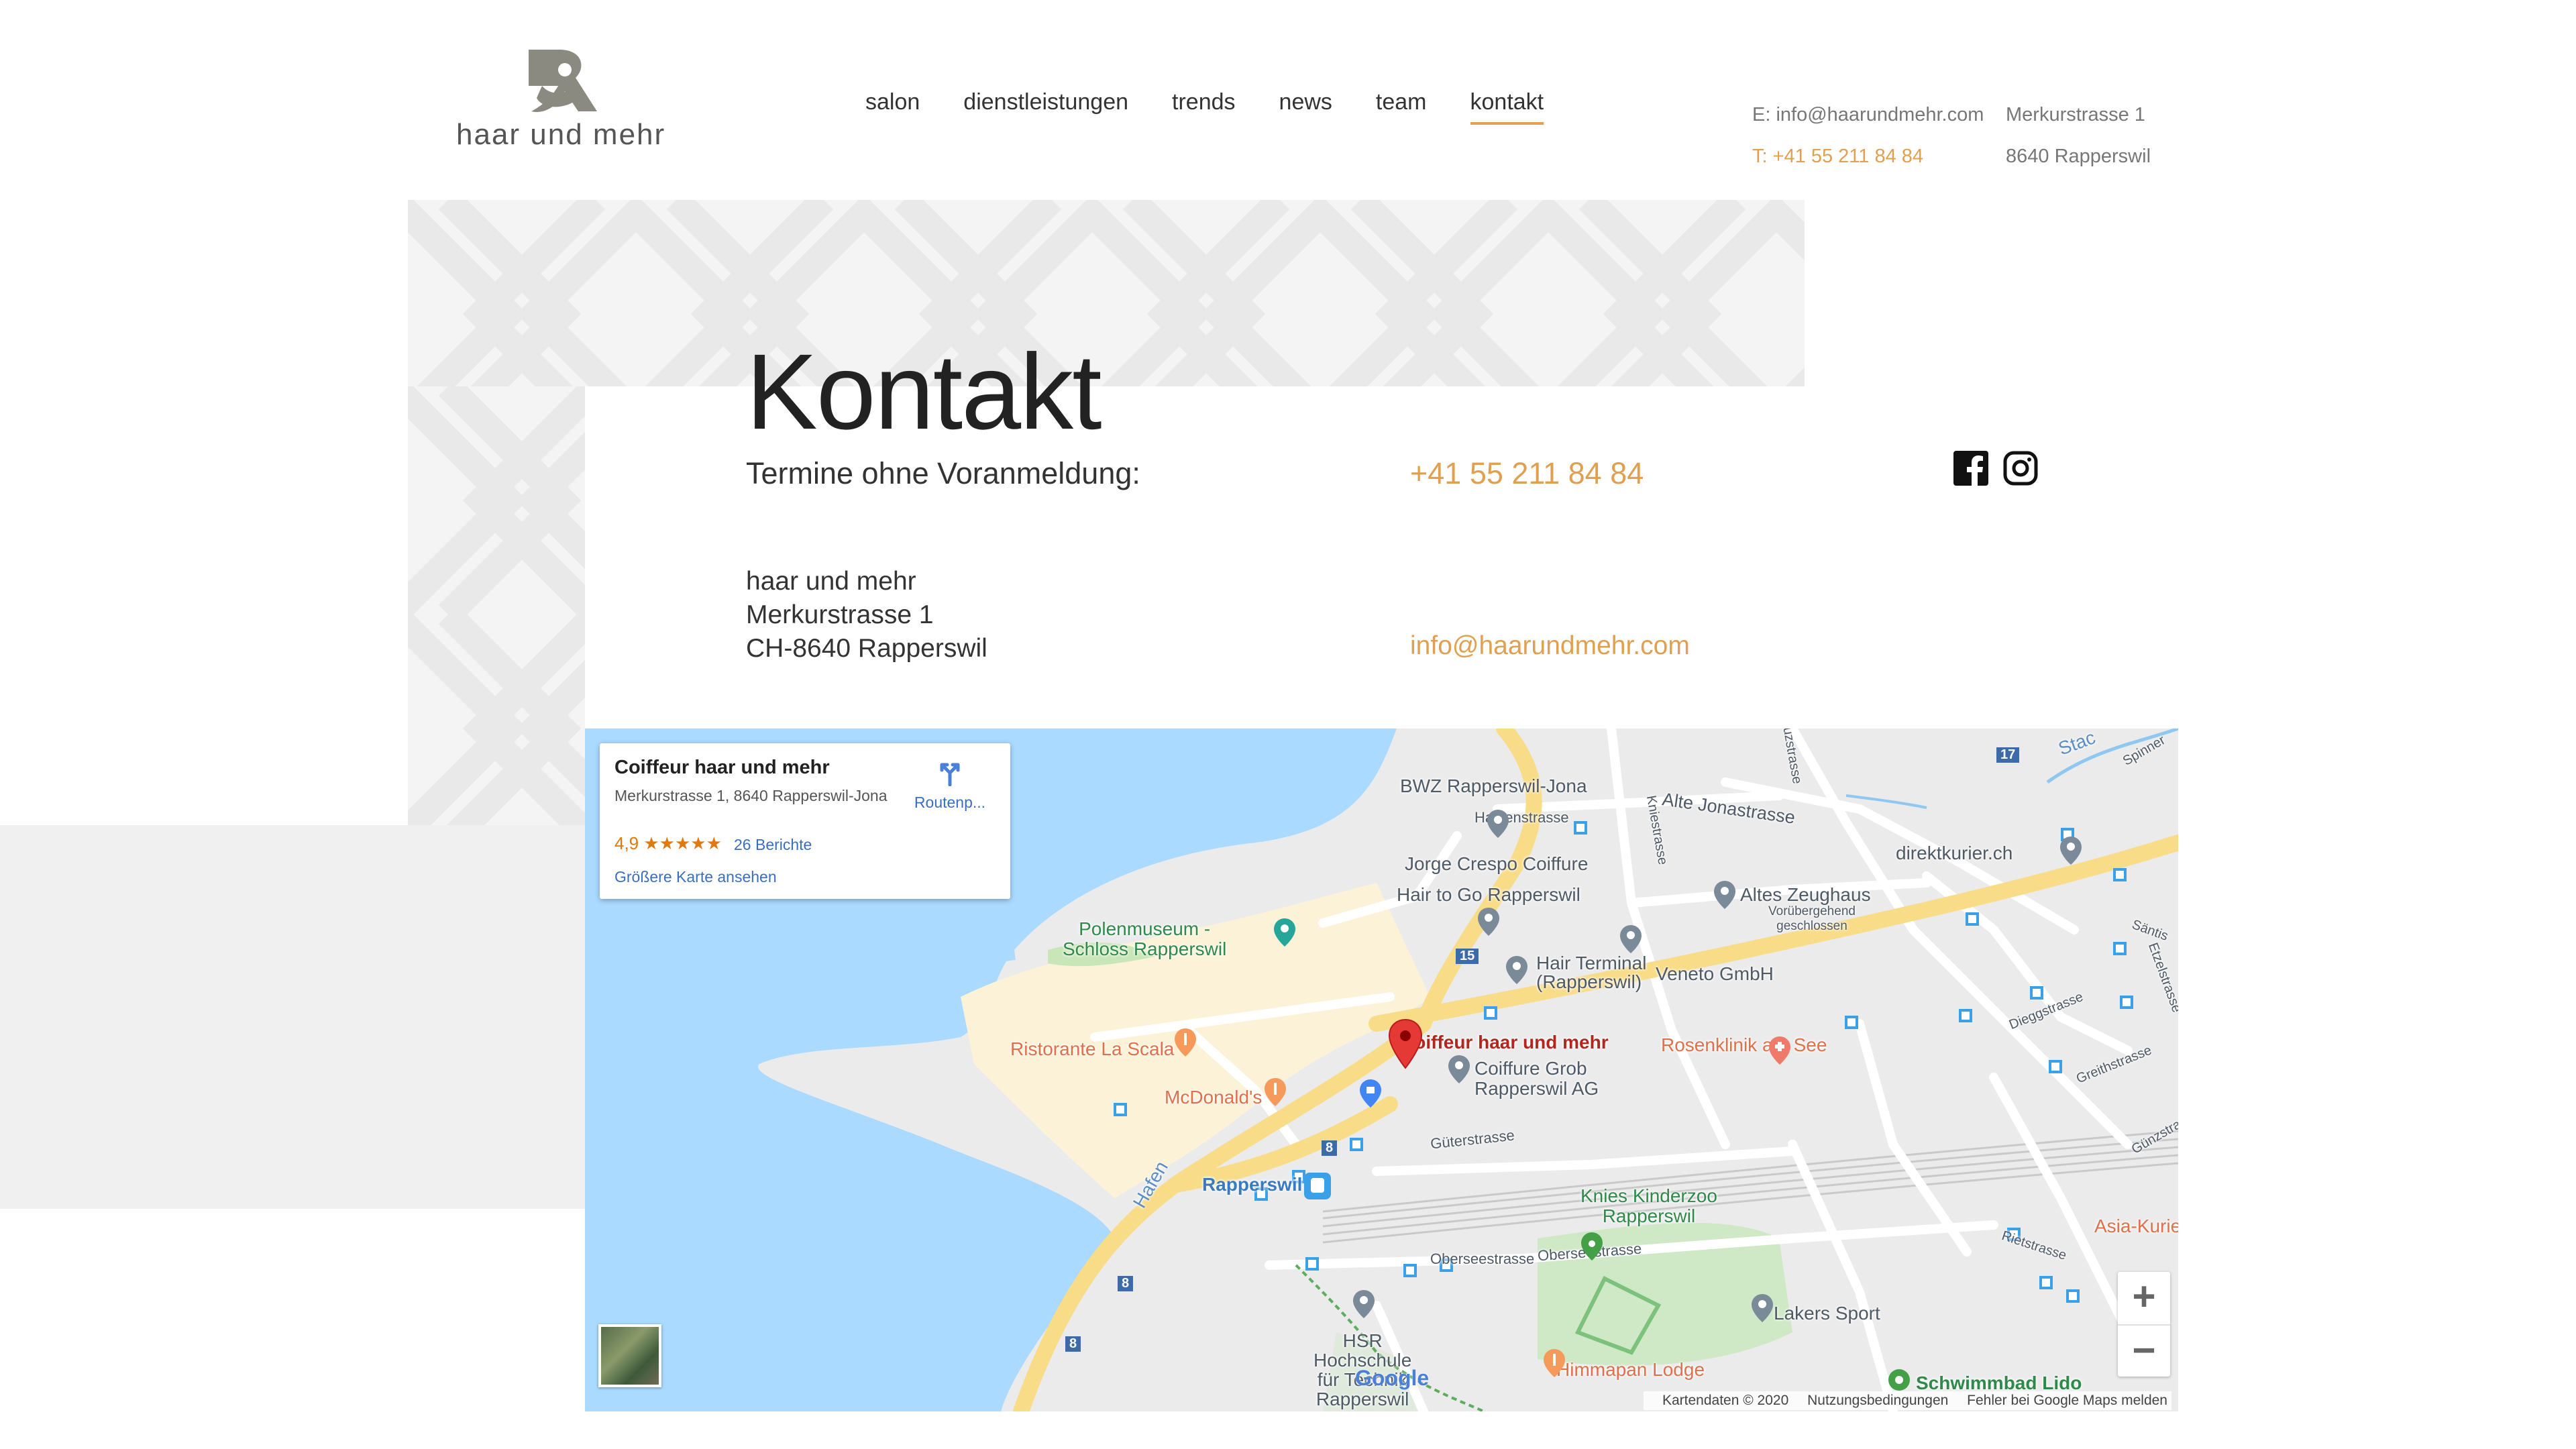  I want to click on nav-kontakt: kontakt, so click(1507, 107).